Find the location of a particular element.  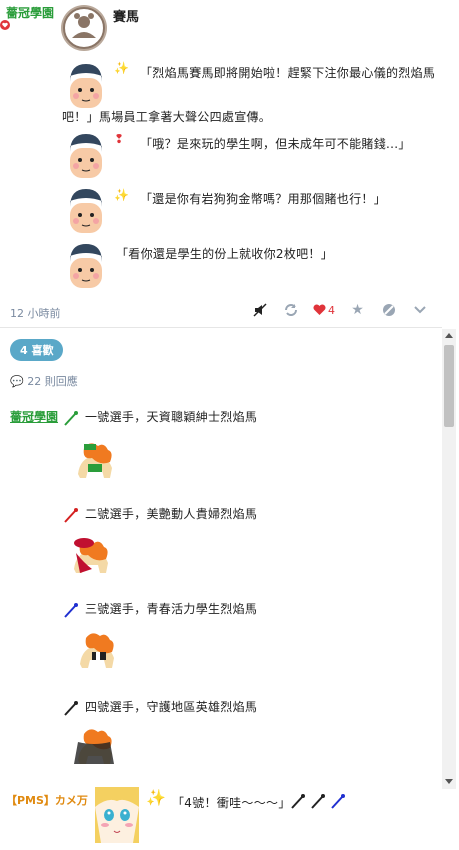

chevron-down-icon is located at coordinates (419, 310).